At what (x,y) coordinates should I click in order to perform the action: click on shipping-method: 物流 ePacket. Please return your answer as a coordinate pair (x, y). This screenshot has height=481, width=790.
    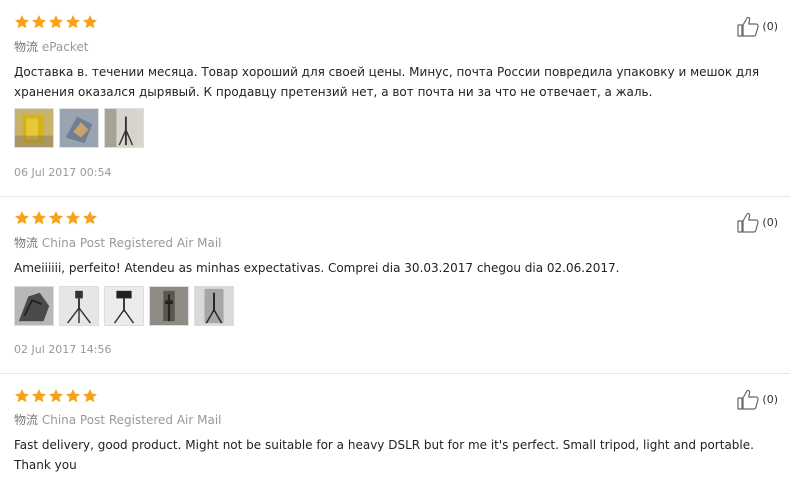
    Looking at the image, I should click on (51, 46).